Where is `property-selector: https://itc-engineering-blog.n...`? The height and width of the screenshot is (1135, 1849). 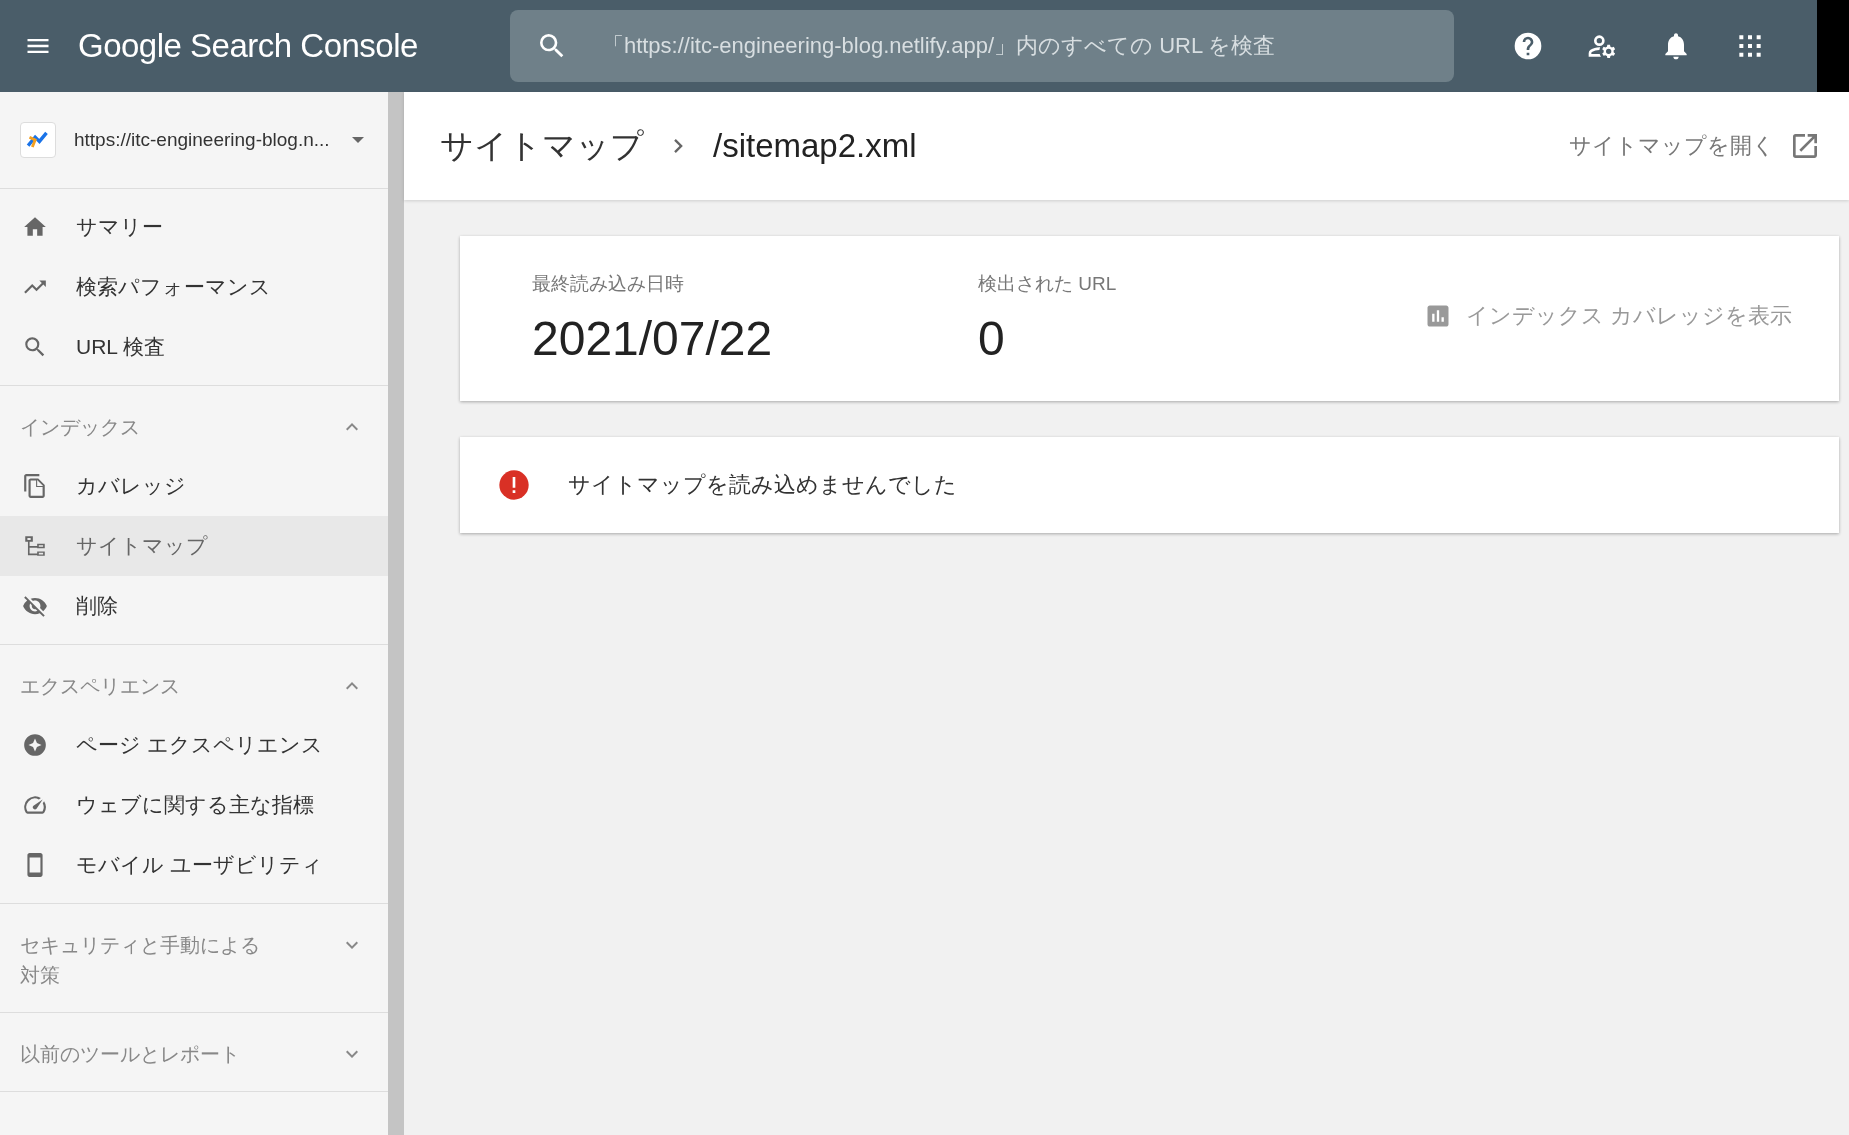 property-selector: https://itc-engineering-blog.n... is located at coordinates (194, 140).